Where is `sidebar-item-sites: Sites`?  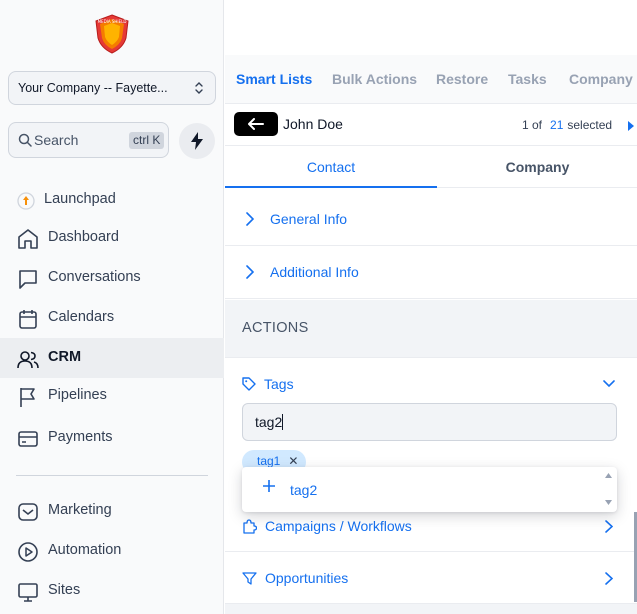
sidebar-item-sites: Sites is located at coordinates (112, 591).